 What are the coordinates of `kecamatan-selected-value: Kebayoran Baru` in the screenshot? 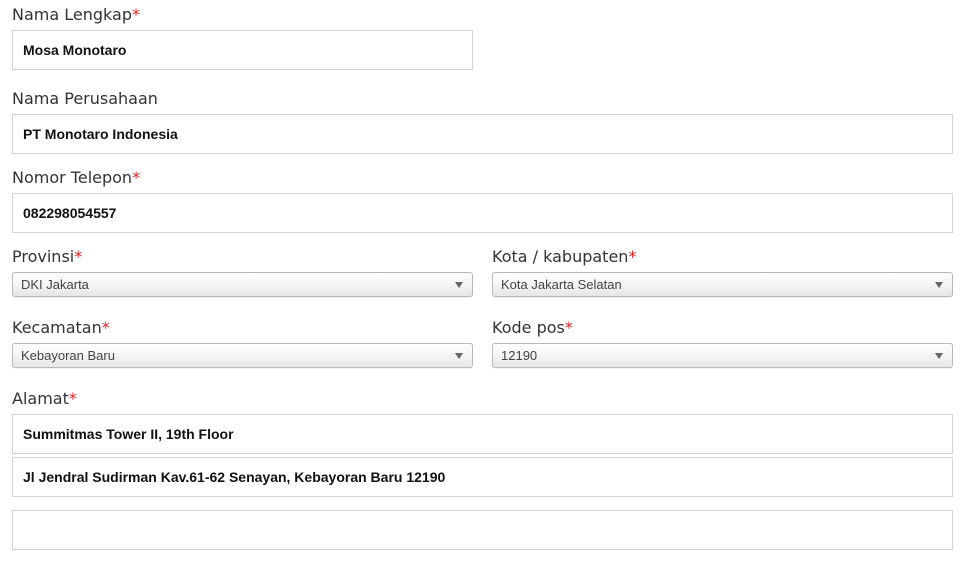 It's located at (68, 355).